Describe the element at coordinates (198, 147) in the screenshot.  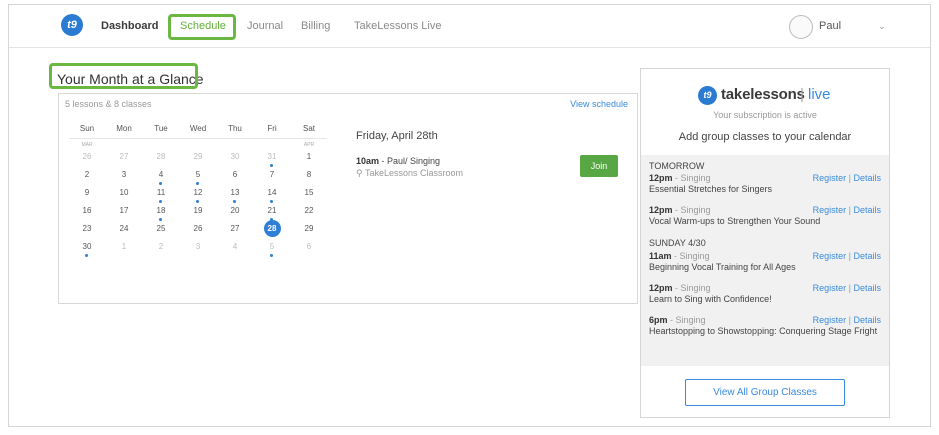
I see `month-label-row: MAR APR` at that location.